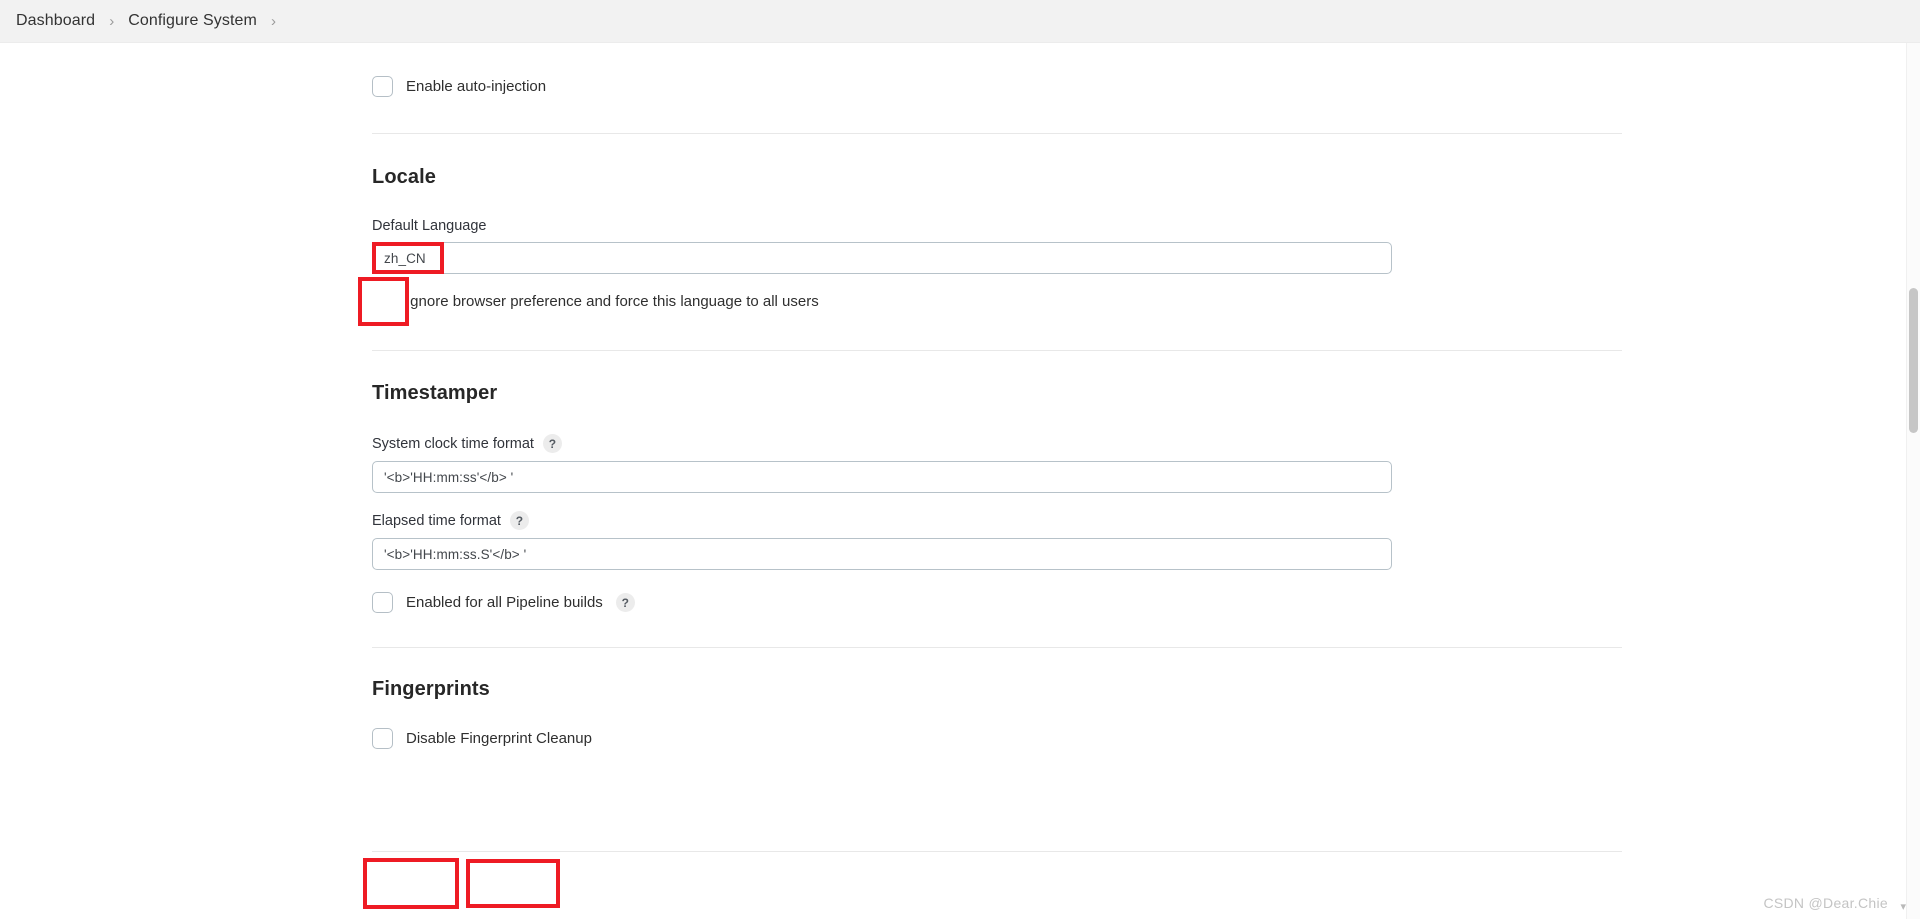 Image resolution: width=1920 pixels, height=919 pixels. I want to click on auto-injection-row: Enable auto-injection, so click(997, 86).